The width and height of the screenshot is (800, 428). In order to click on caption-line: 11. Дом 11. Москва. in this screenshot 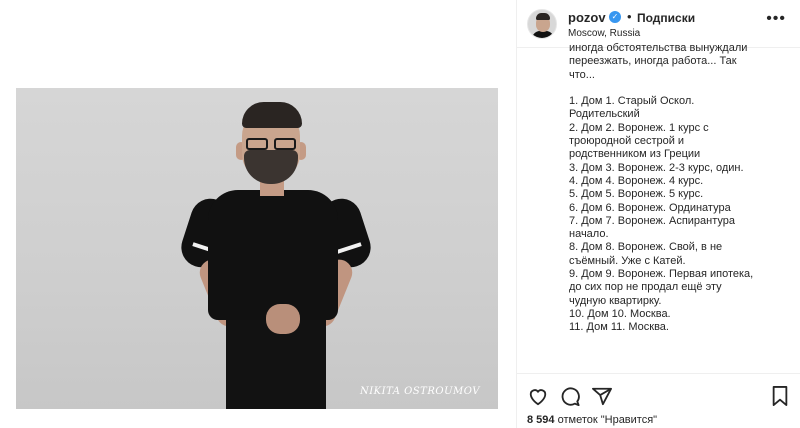, I will do `click(619, 327)`.